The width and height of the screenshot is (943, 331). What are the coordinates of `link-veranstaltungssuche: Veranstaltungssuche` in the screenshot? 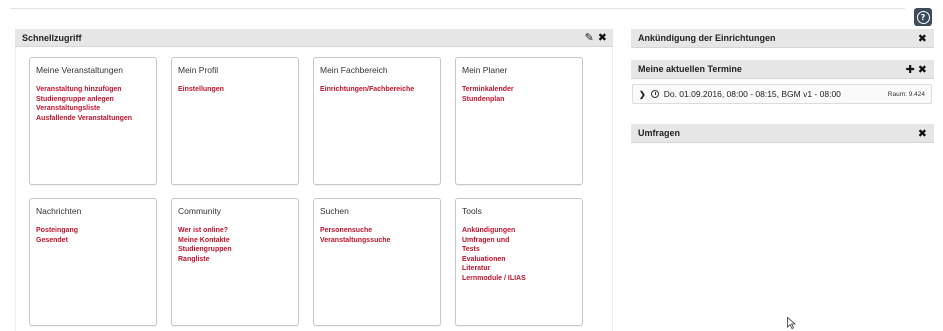 It's located at (377, 241).